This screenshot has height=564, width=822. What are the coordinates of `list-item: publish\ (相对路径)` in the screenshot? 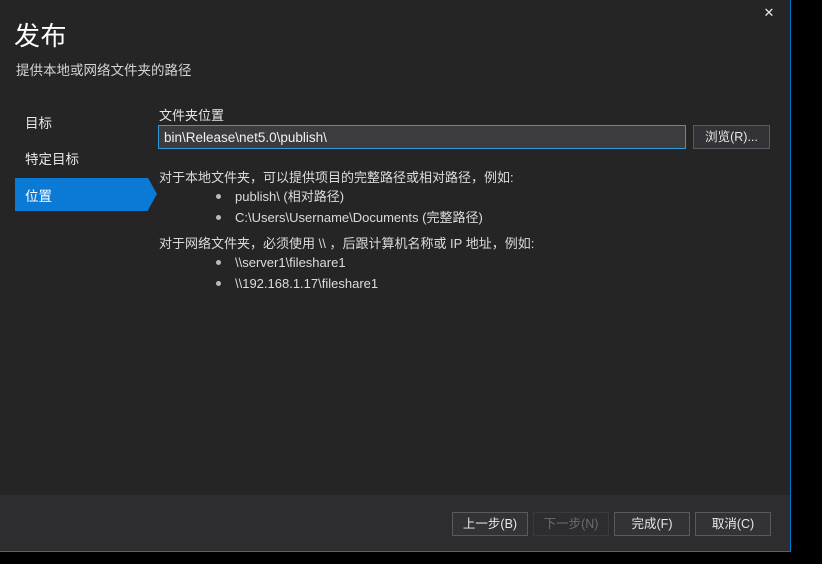 It's located at (321, 196).